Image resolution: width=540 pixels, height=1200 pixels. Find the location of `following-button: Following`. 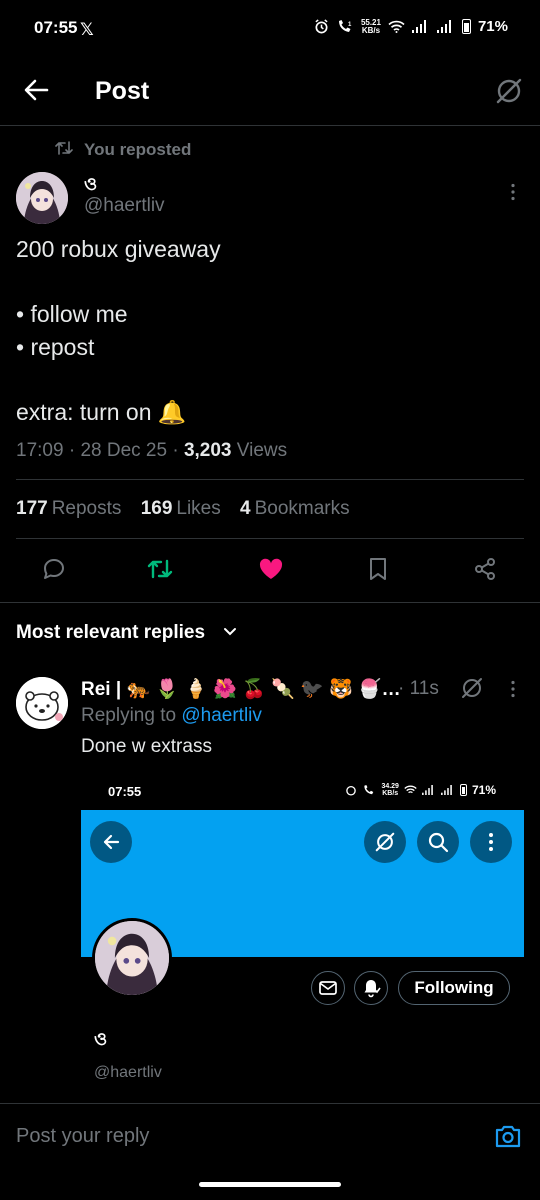

following-button: Following is located at coordinates (454, 988).